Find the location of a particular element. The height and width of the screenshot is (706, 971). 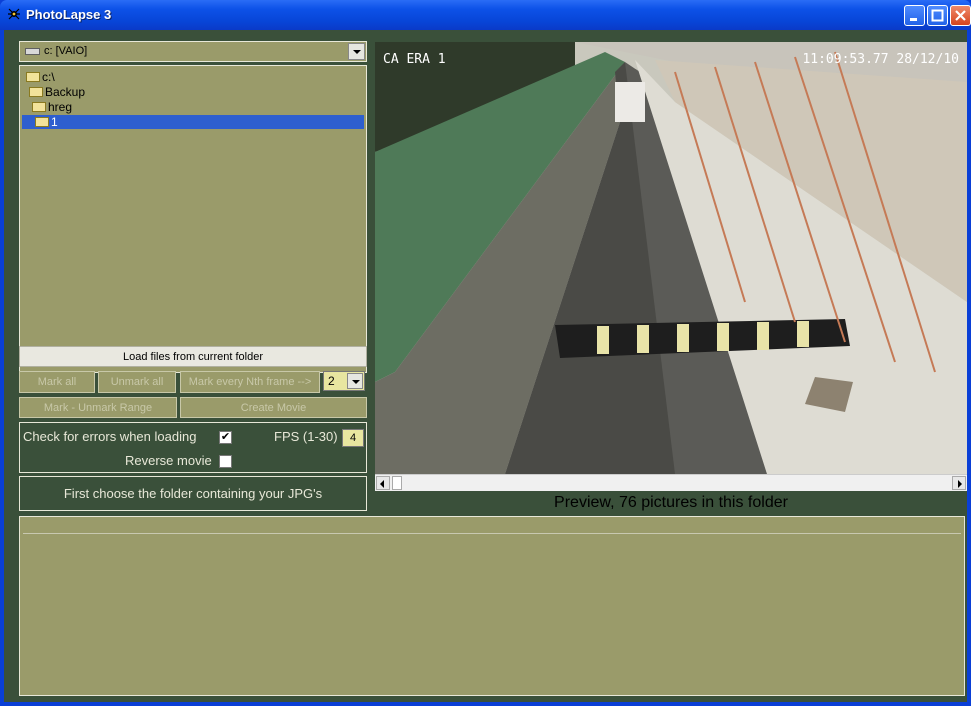

tree-item: Backup is located at coordinates (79, 92).